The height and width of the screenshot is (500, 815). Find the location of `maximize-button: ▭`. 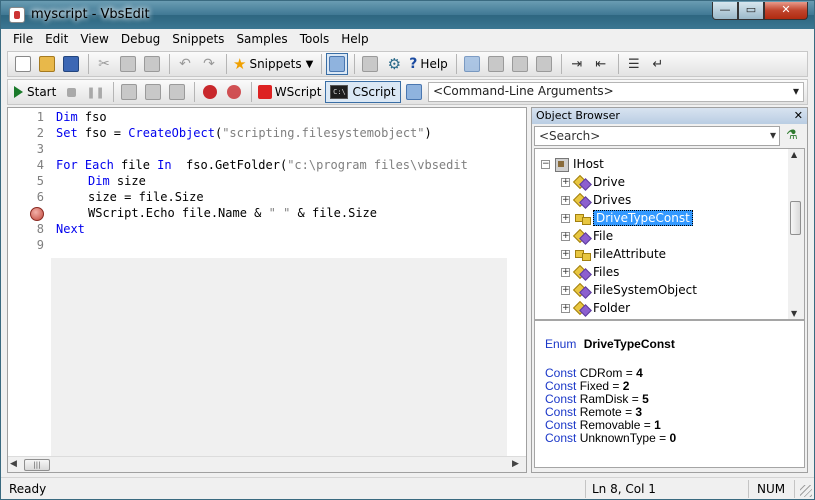

maximize-button: ▭ is located at coordinates (751, 11).